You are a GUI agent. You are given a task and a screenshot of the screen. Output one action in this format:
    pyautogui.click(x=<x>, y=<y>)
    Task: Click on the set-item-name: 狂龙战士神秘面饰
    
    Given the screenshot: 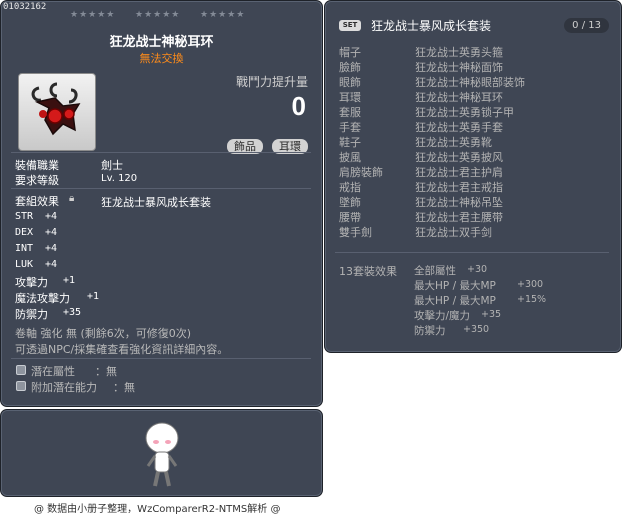 What is the action you would take?
    pyautogui.click(x=459, y=67)
    